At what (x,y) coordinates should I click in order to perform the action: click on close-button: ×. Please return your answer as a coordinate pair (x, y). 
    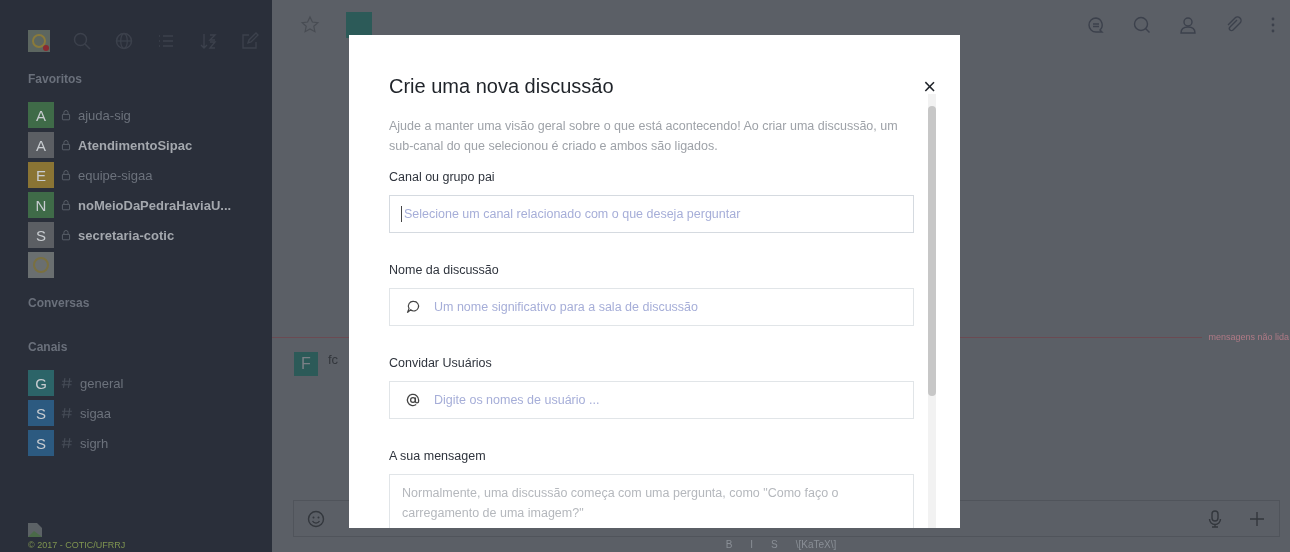
    Looking at the image, I should click on (929, 86).